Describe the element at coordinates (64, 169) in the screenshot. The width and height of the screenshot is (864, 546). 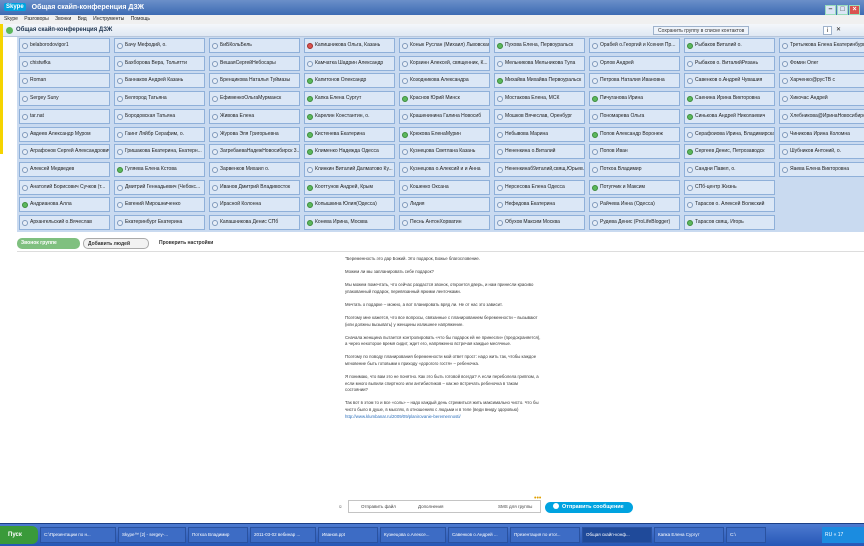
I see `participant-item: Алексей Медведев` at that location.